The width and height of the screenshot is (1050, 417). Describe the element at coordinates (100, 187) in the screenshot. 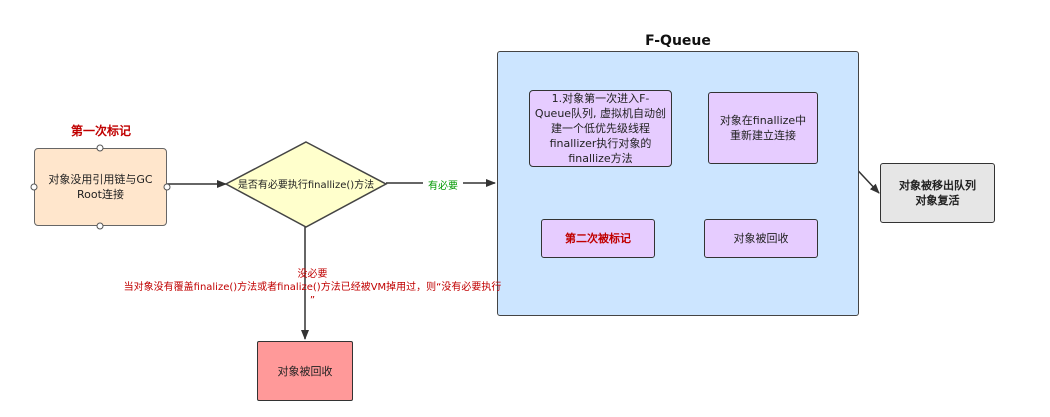

I see `start-node-handles` at that location.